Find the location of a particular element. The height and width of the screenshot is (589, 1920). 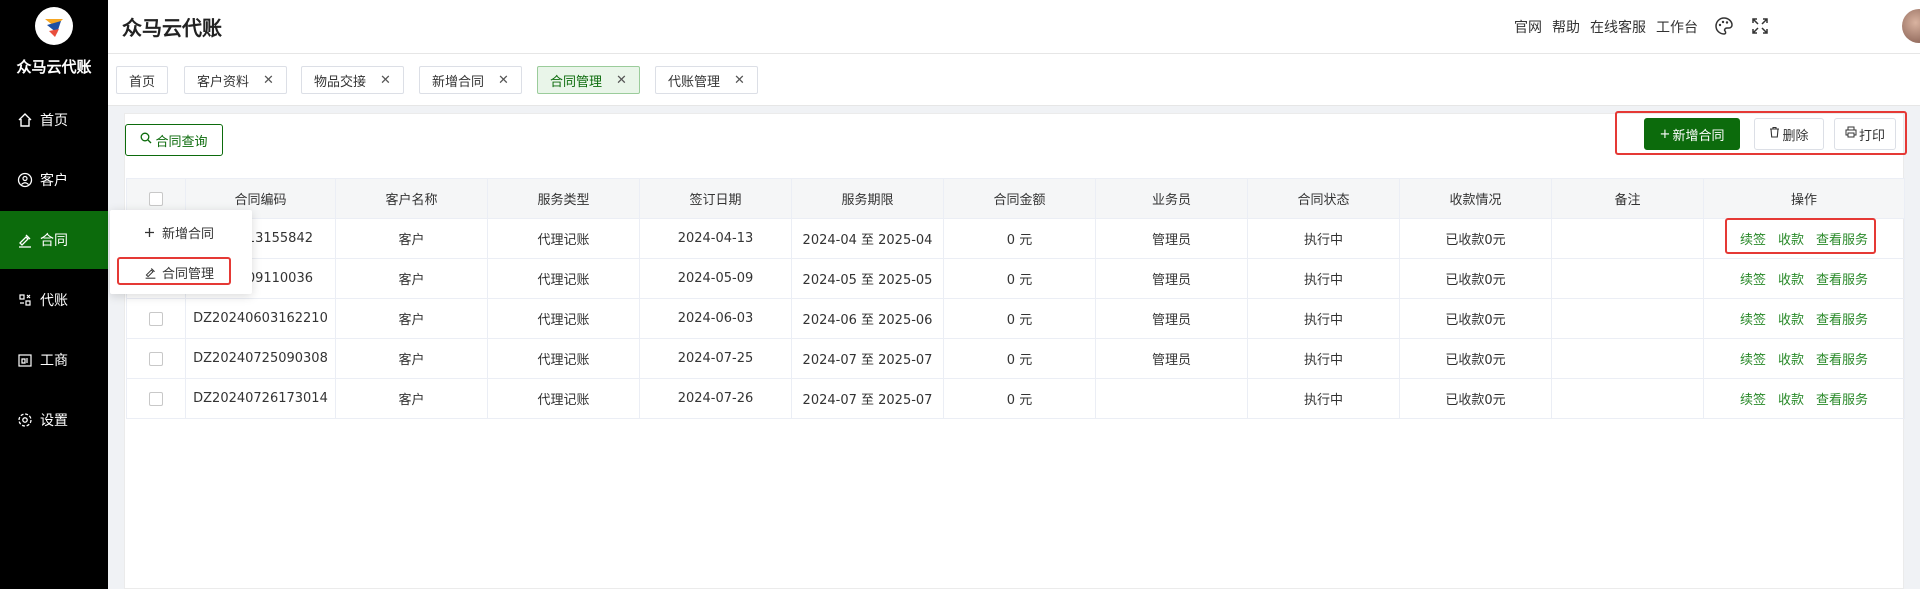

link-official-site: 官网 is located at coordinates (1528, 27).